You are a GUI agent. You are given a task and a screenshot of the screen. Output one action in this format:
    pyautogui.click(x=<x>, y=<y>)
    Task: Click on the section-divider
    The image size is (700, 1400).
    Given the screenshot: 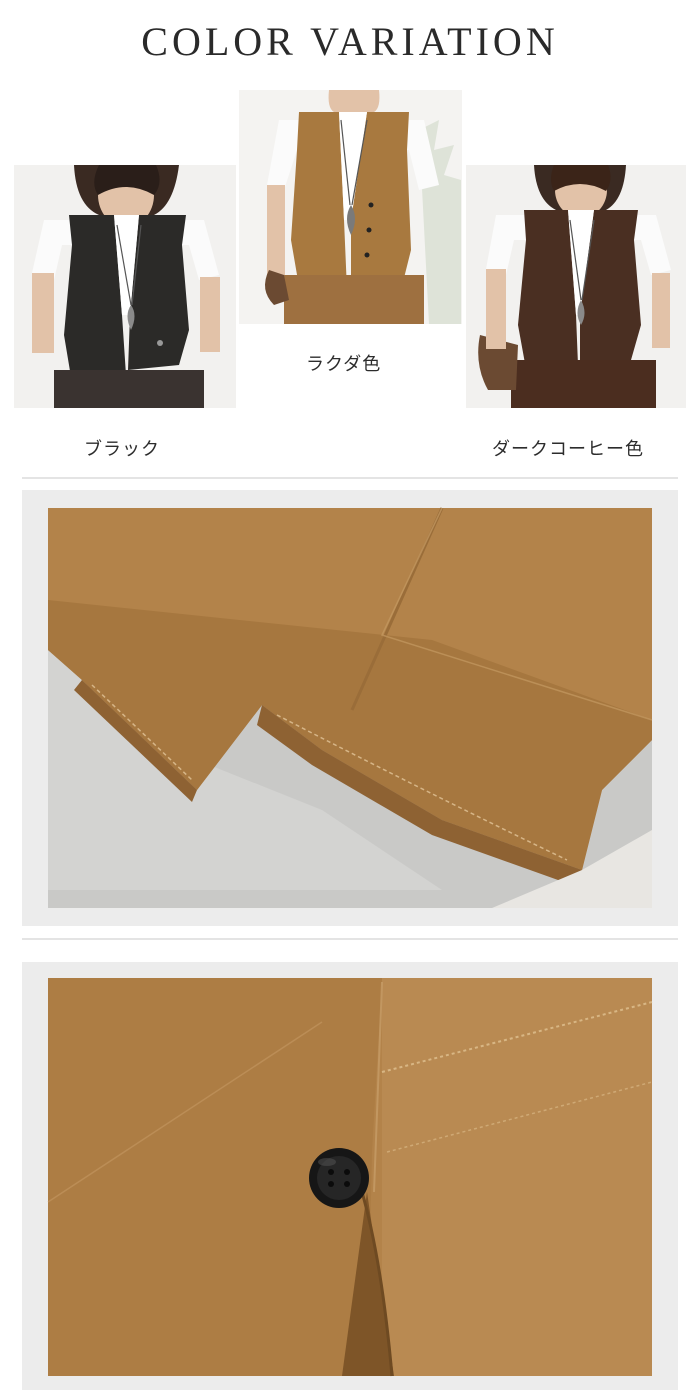 What is the action you would take?
    pyautogui.click(x=350, y=478)
    